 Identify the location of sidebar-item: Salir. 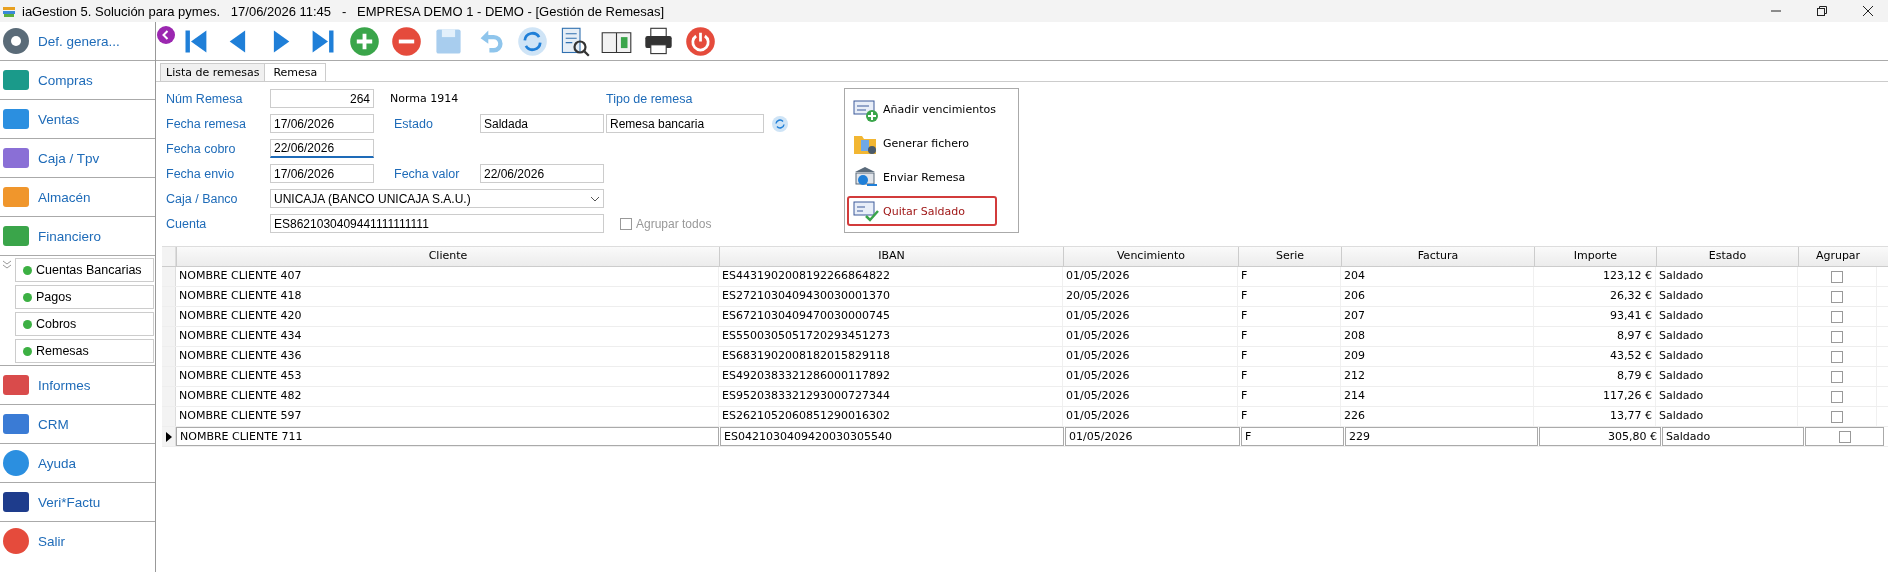
(77, 541).